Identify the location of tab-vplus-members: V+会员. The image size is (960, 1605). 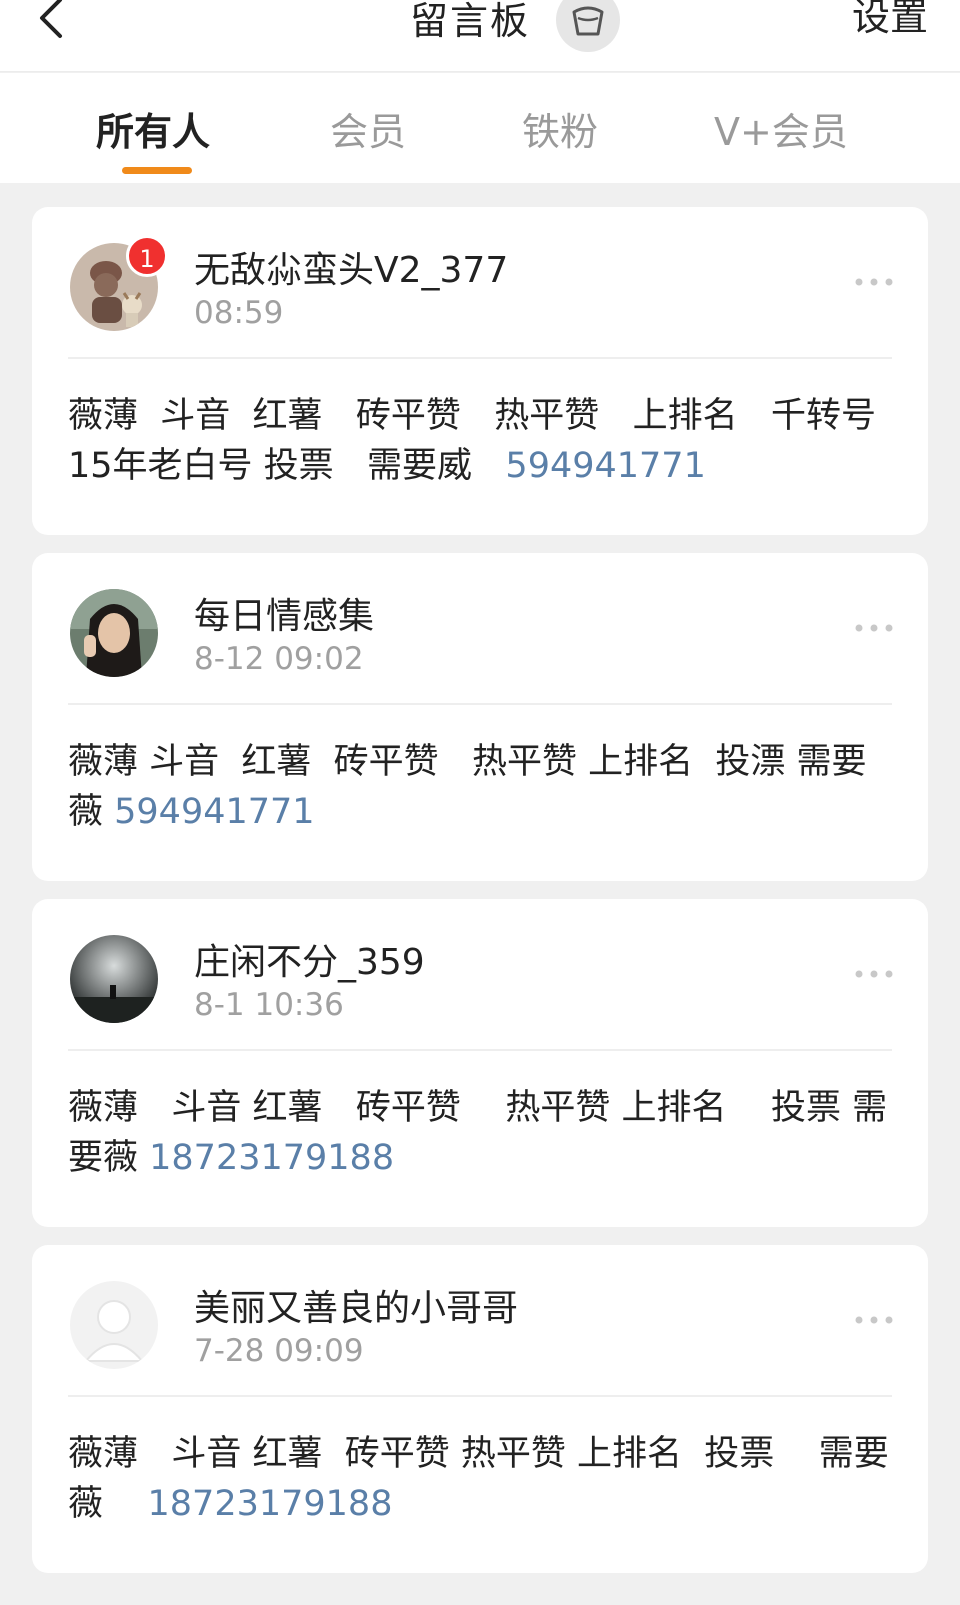
(781, 128).